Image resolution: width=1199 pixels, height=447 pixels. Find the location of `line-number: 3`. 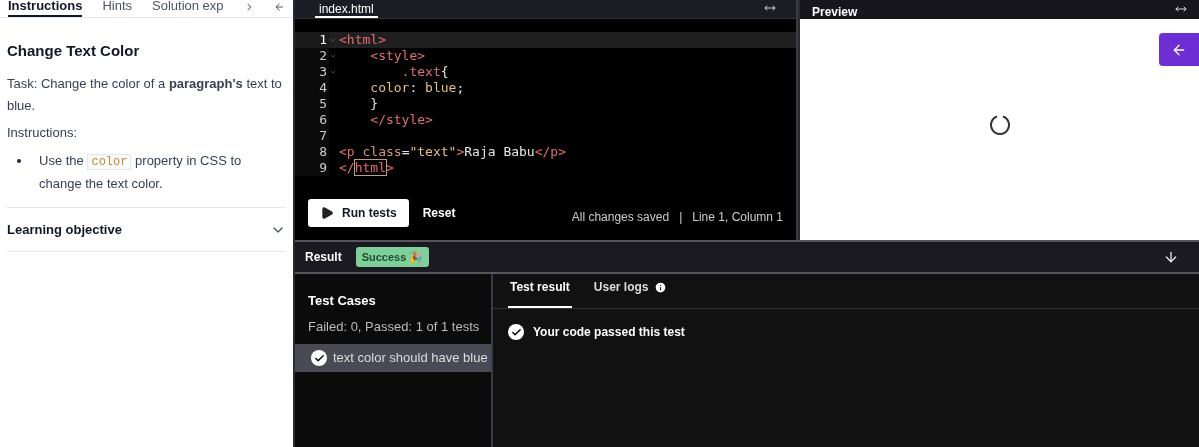

line-number: 3 is located at coordinates (312, 72).